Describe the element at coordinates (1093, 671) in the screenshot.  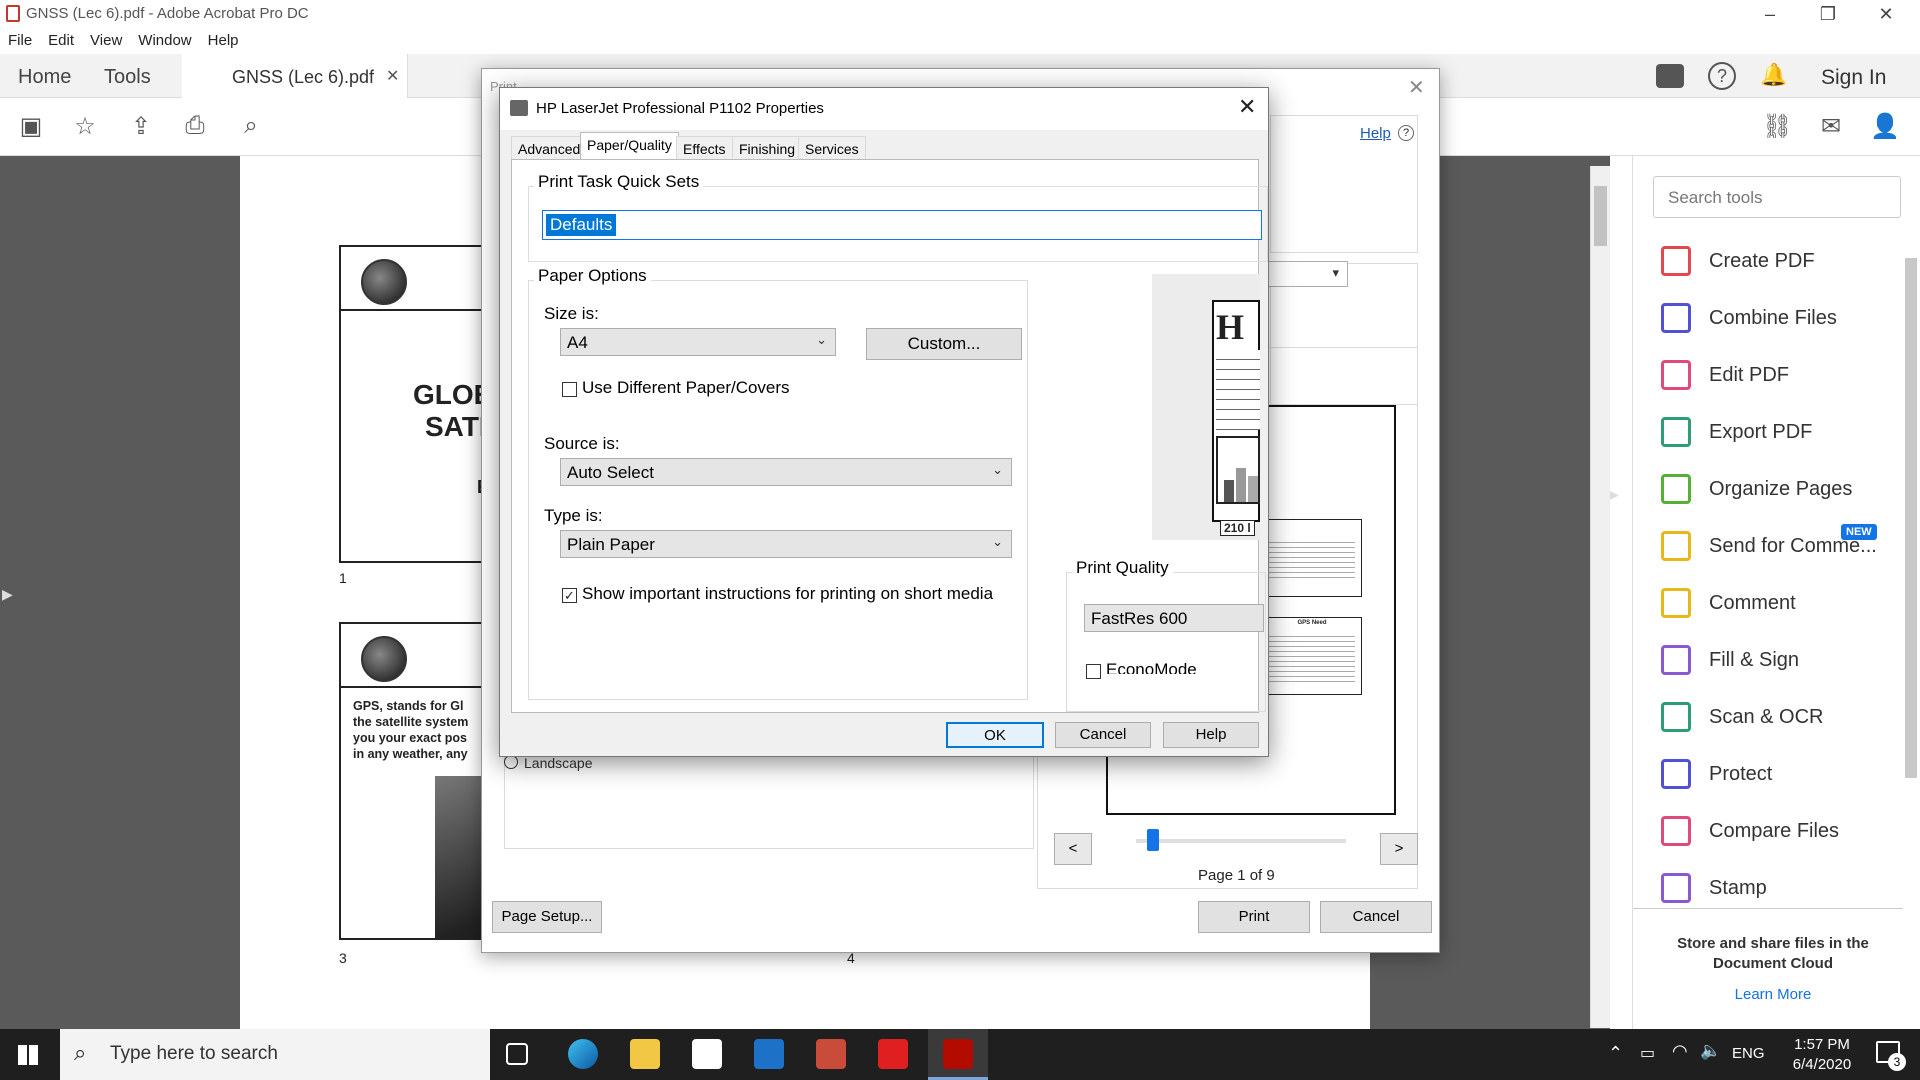
I see `econo-mode-checkbox` at that location.